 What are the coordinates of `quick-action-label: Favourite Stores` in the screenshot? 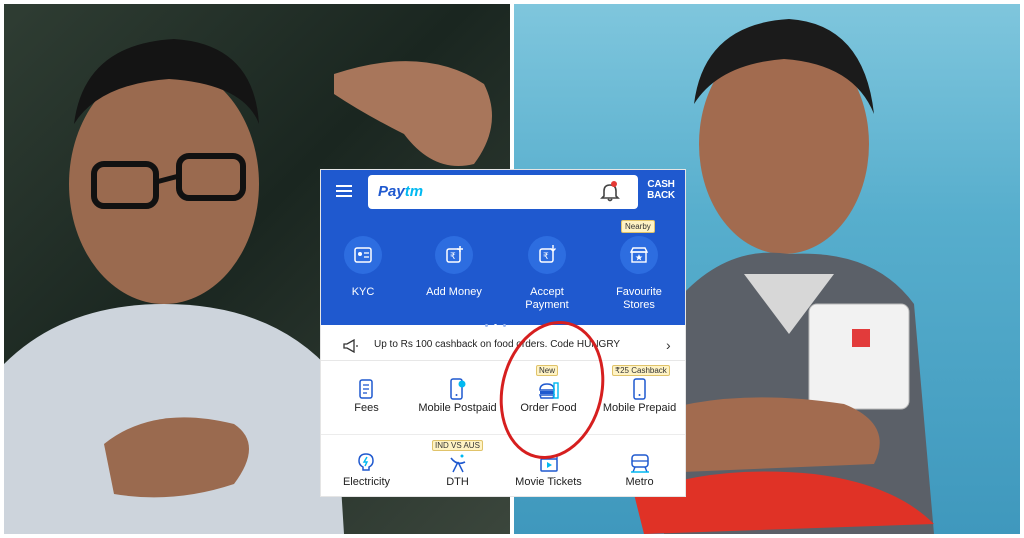 It's located at (639, 298).